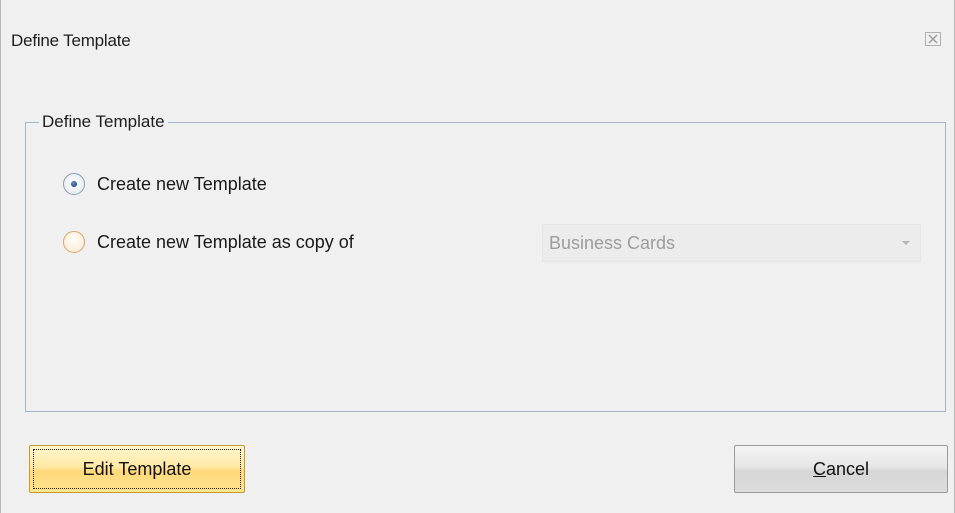 The image size is (955, 513). I want to click on edit-template-label: Edit Template, so click(137, 468).